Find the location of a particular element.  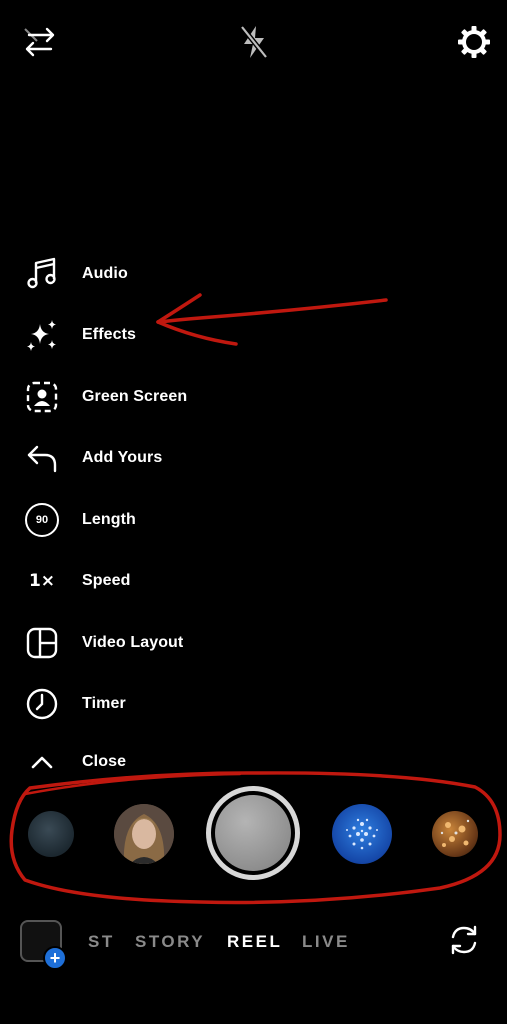

effect-thumbnail-floral is located at coordinates (455, 834).